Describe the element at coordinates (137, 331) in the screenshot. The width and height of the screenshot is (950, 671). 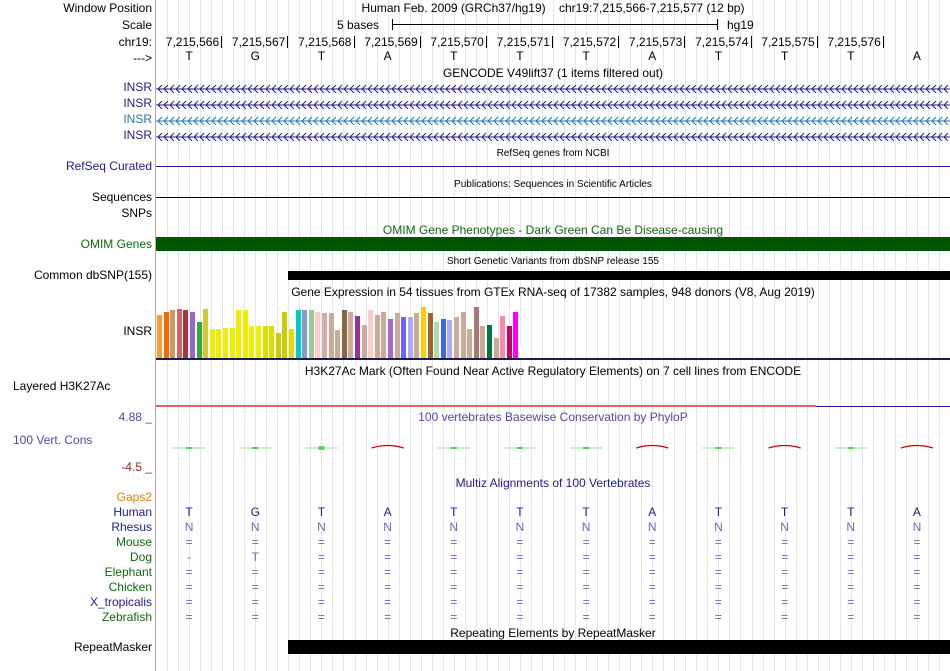
I see `gtex-gene-label: INSR` at that location.